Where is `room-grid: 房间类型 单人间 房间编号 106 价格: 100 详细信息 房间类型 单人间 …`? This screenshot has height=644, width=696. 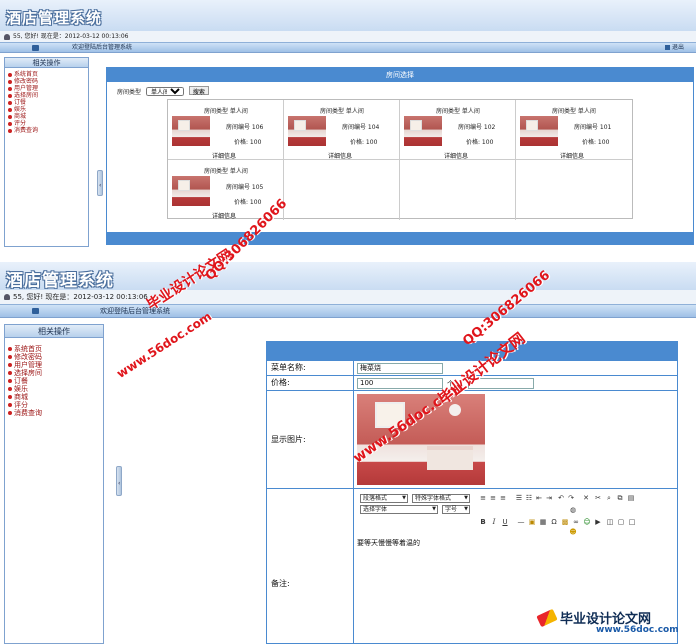 room-grid: 房间类型 单人间 房间编号 106 价格: 100 详细信息 房间类型 单人间 … is located at coordinates (400, 159).